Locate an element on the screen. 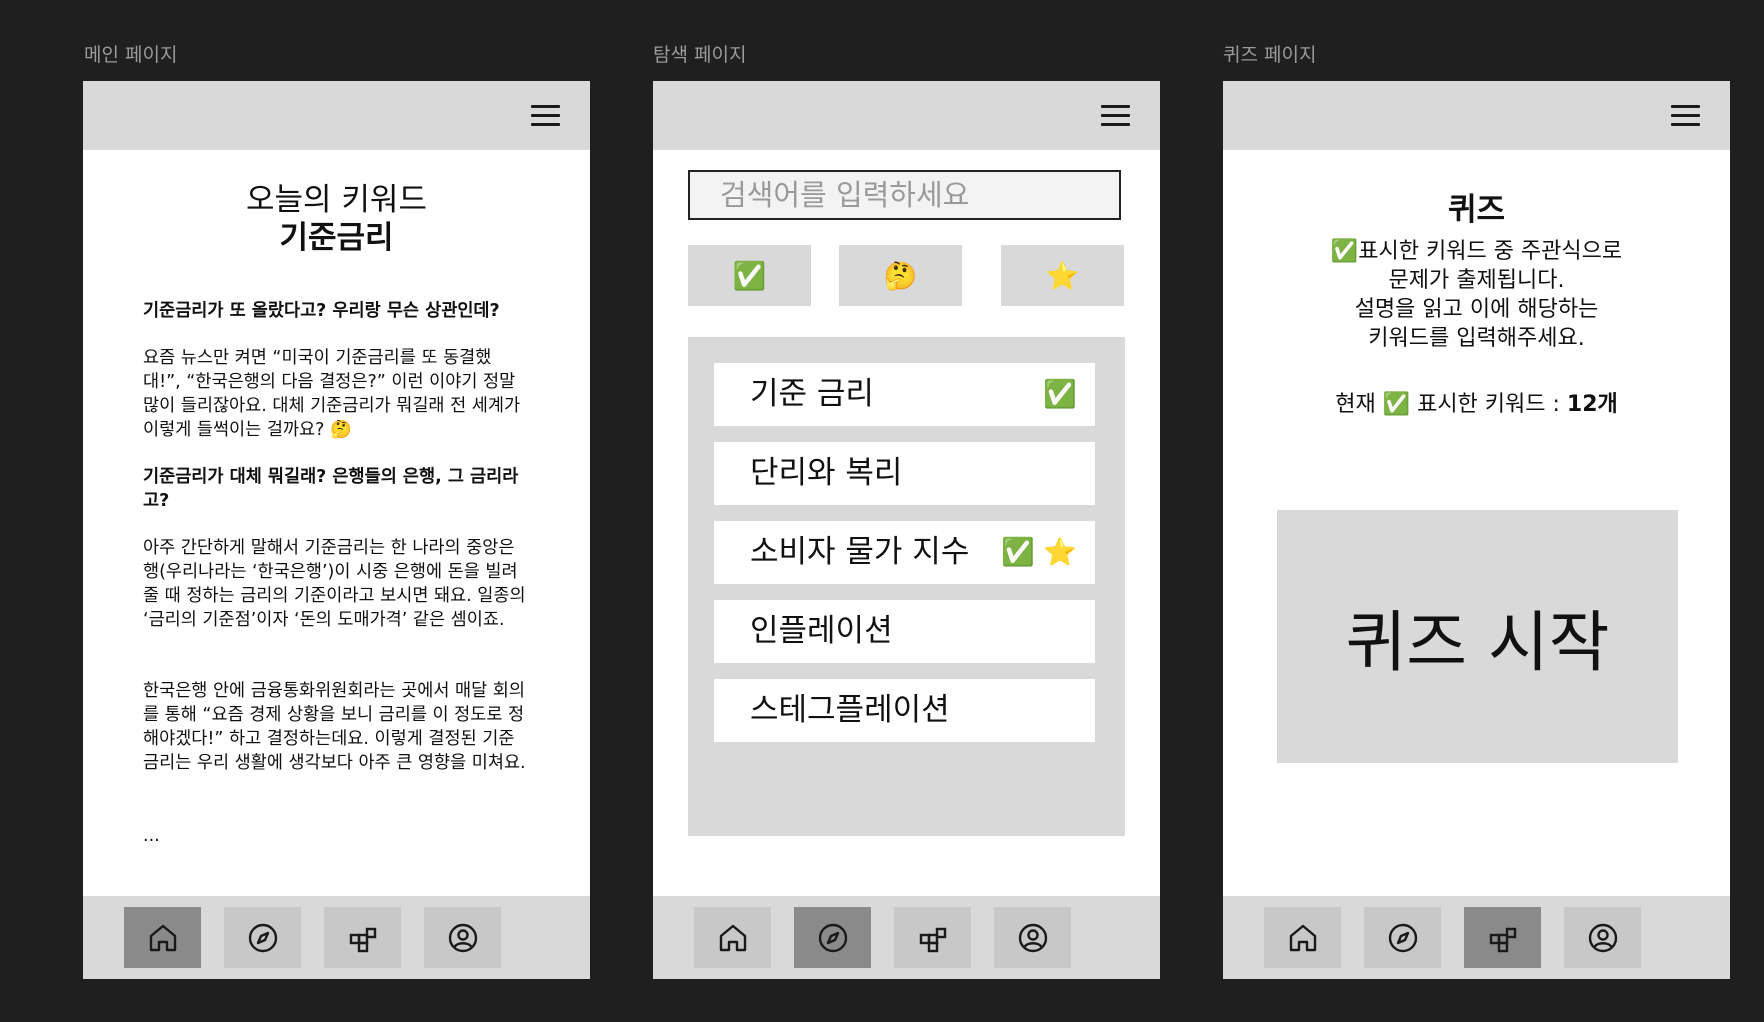 The height and width of the screenshot is (1022, 1764). count-value: 12개 is located at coordinates (1592, 404).